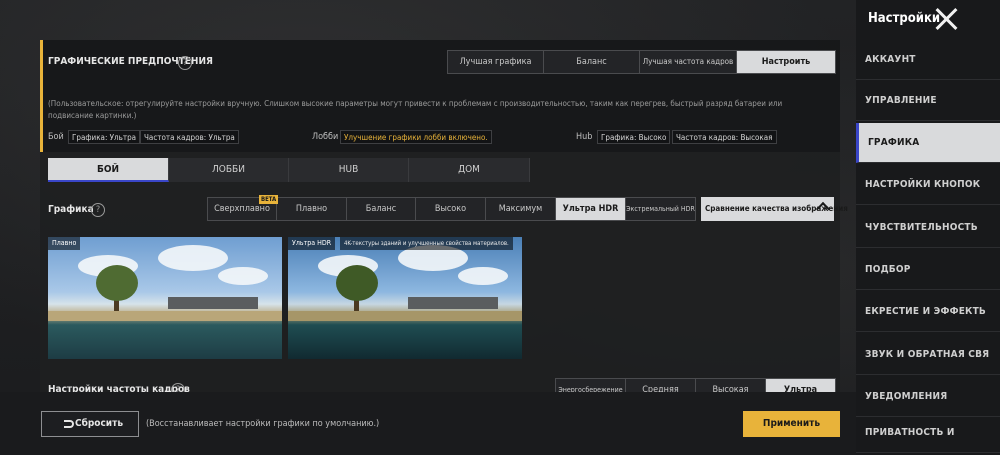  What do you see at coordinates (165, 298) in the screenshot?
I see `preview-smooth: Плавно` at bounding box center [165, 298].